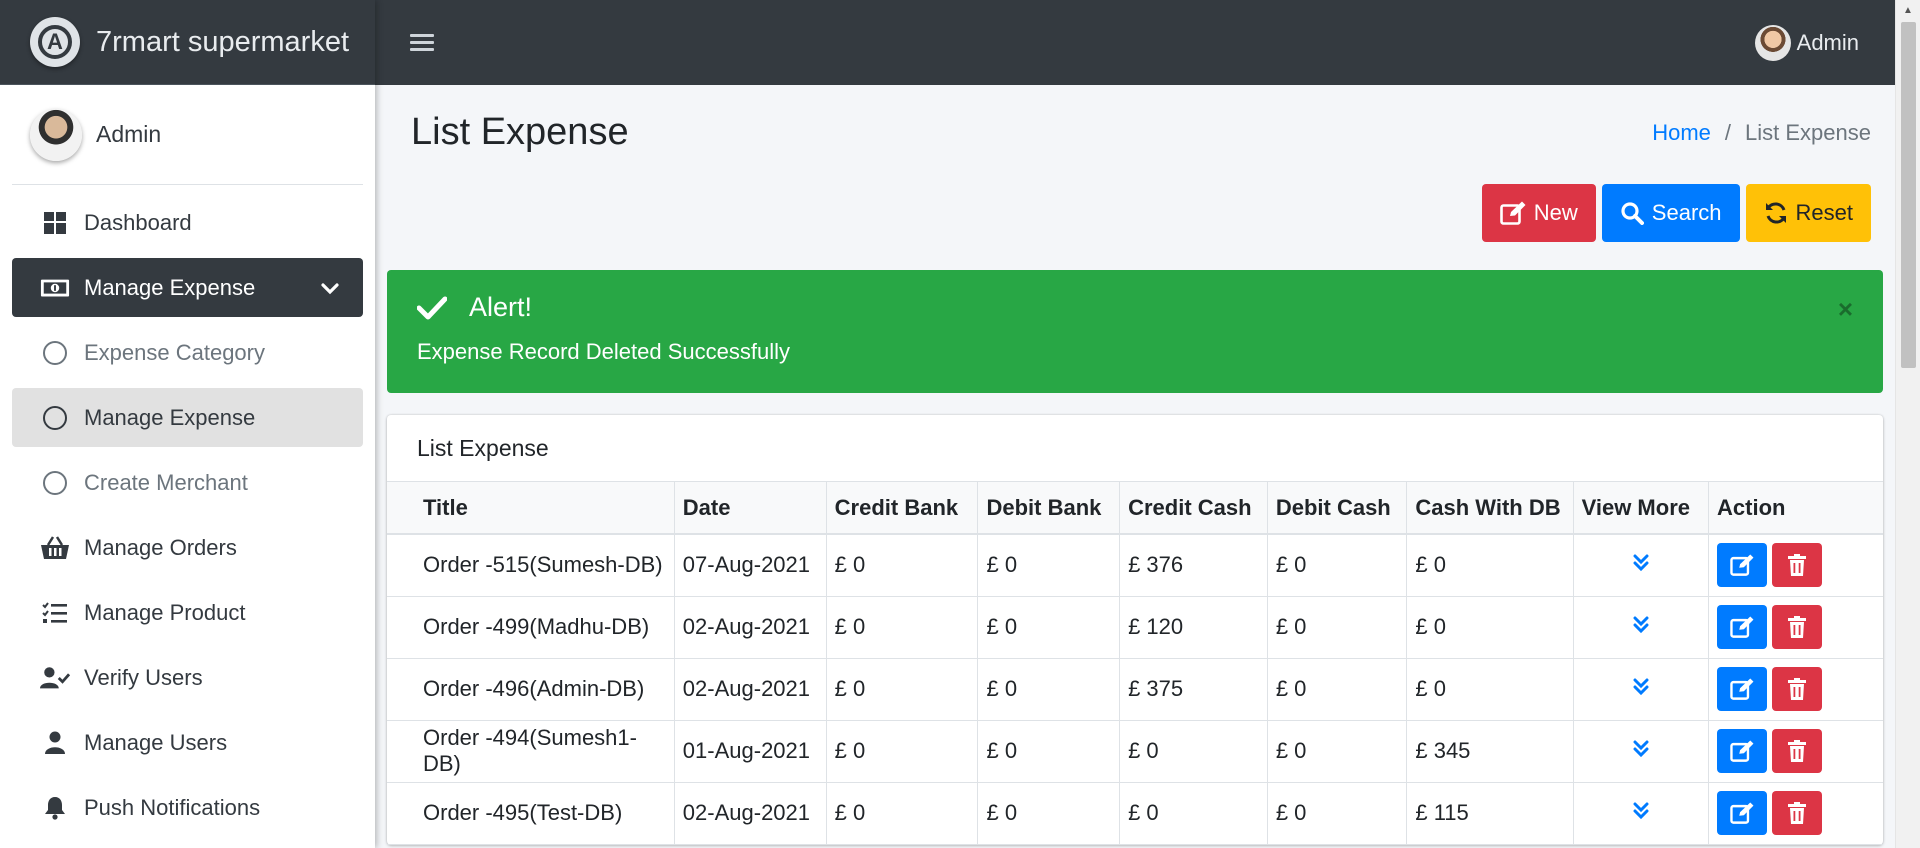  What do you see at coordinates (330, 288) in the screenshot?
I see `chevron-down-icon` at bounding box center [330, 288].